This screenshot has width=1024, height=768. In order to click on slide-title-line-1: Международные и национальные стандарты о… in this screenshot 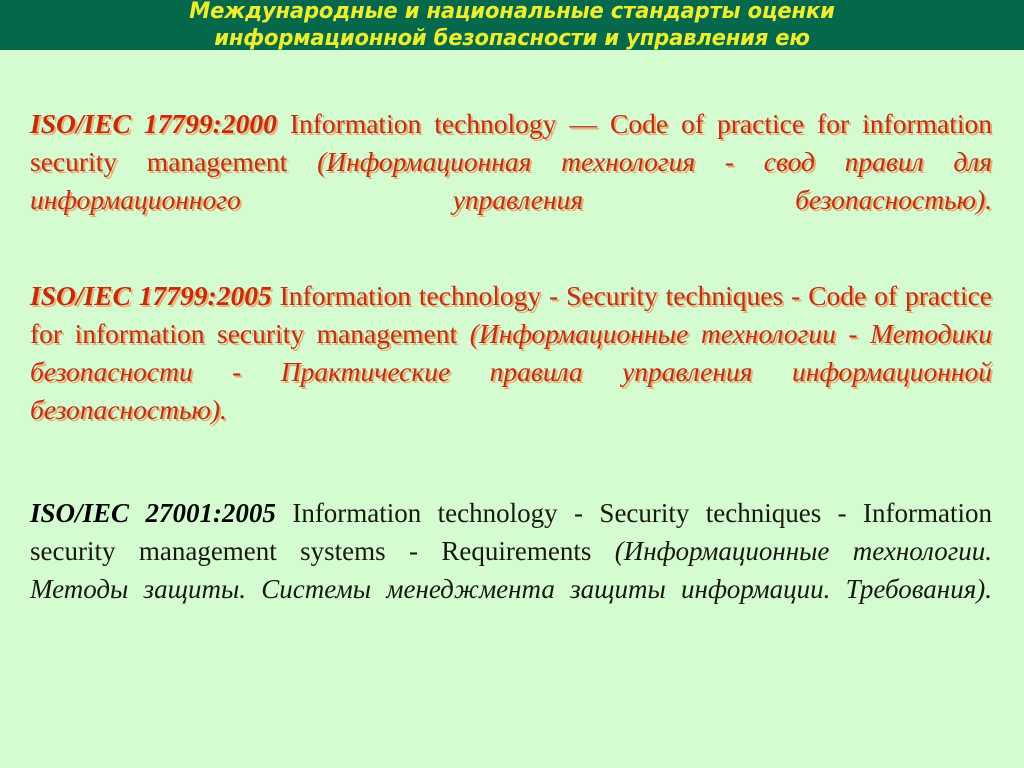, I will do `click(512, 12)`.